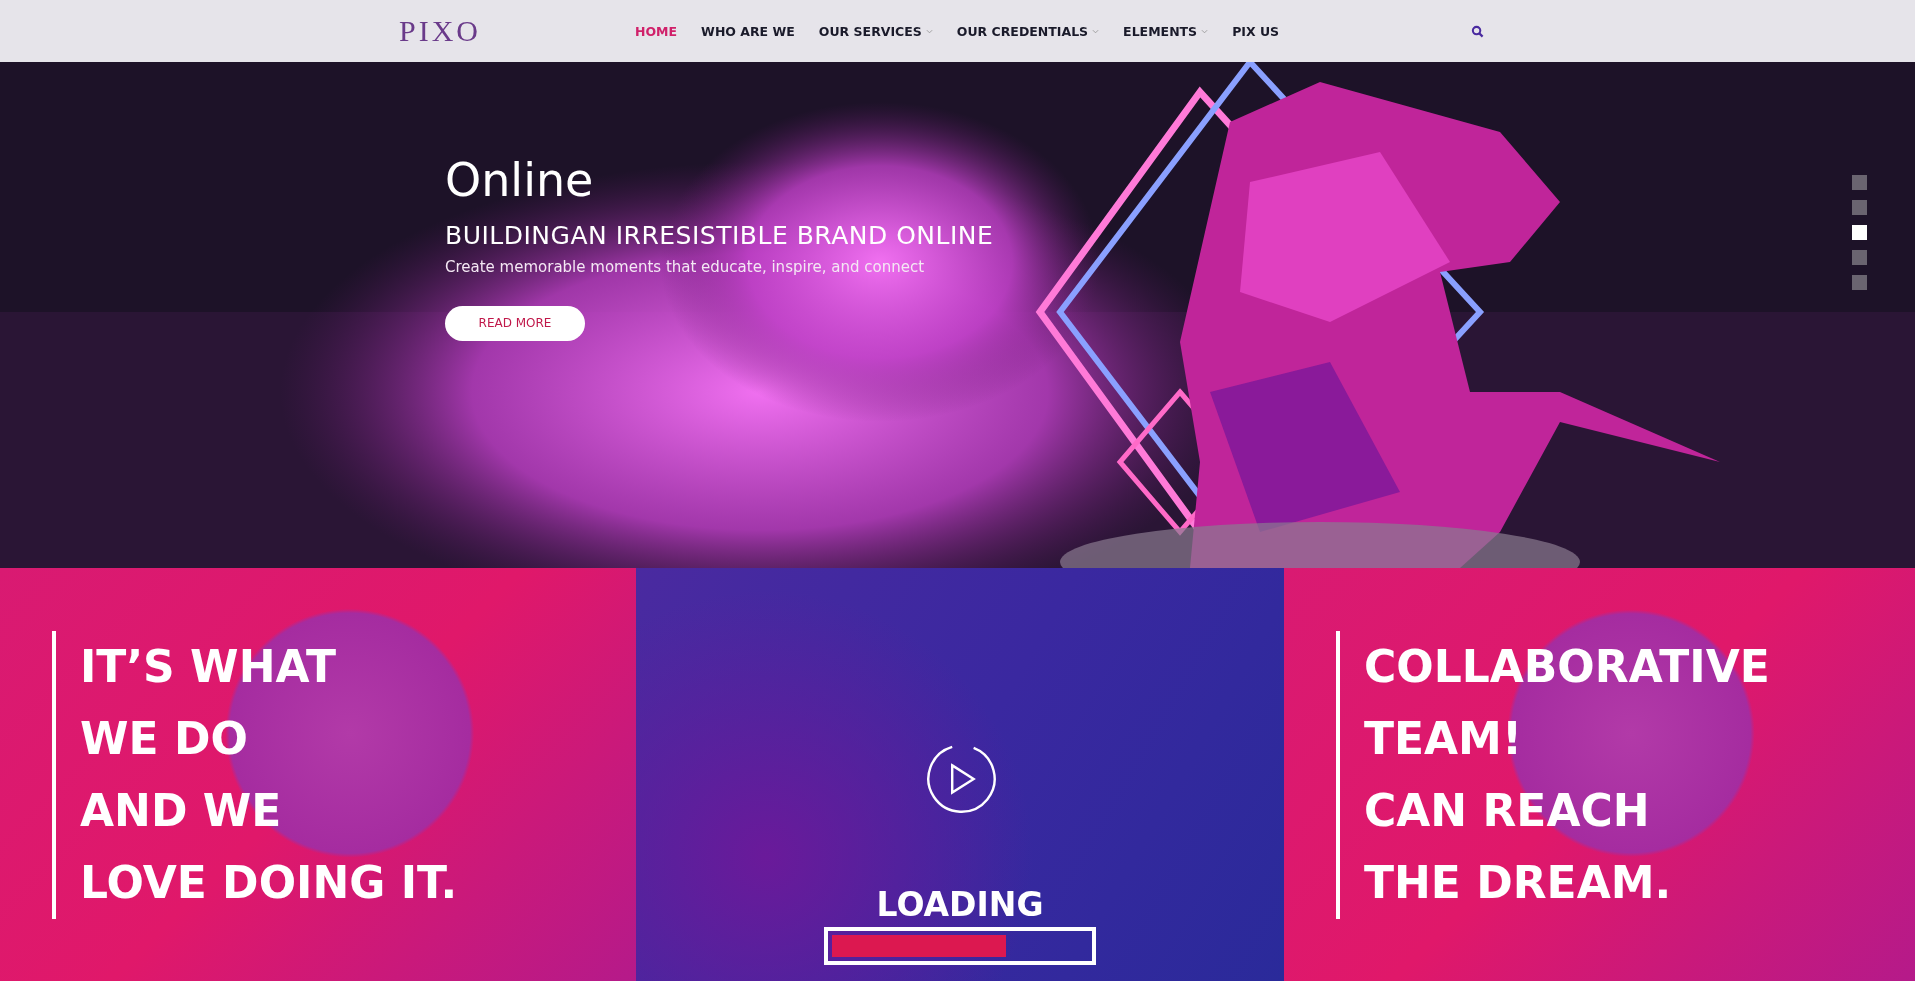  Describe the element at coordinates (875, 31) in the screenshot. I see `nav-link: OUR SERVICES` at that location.